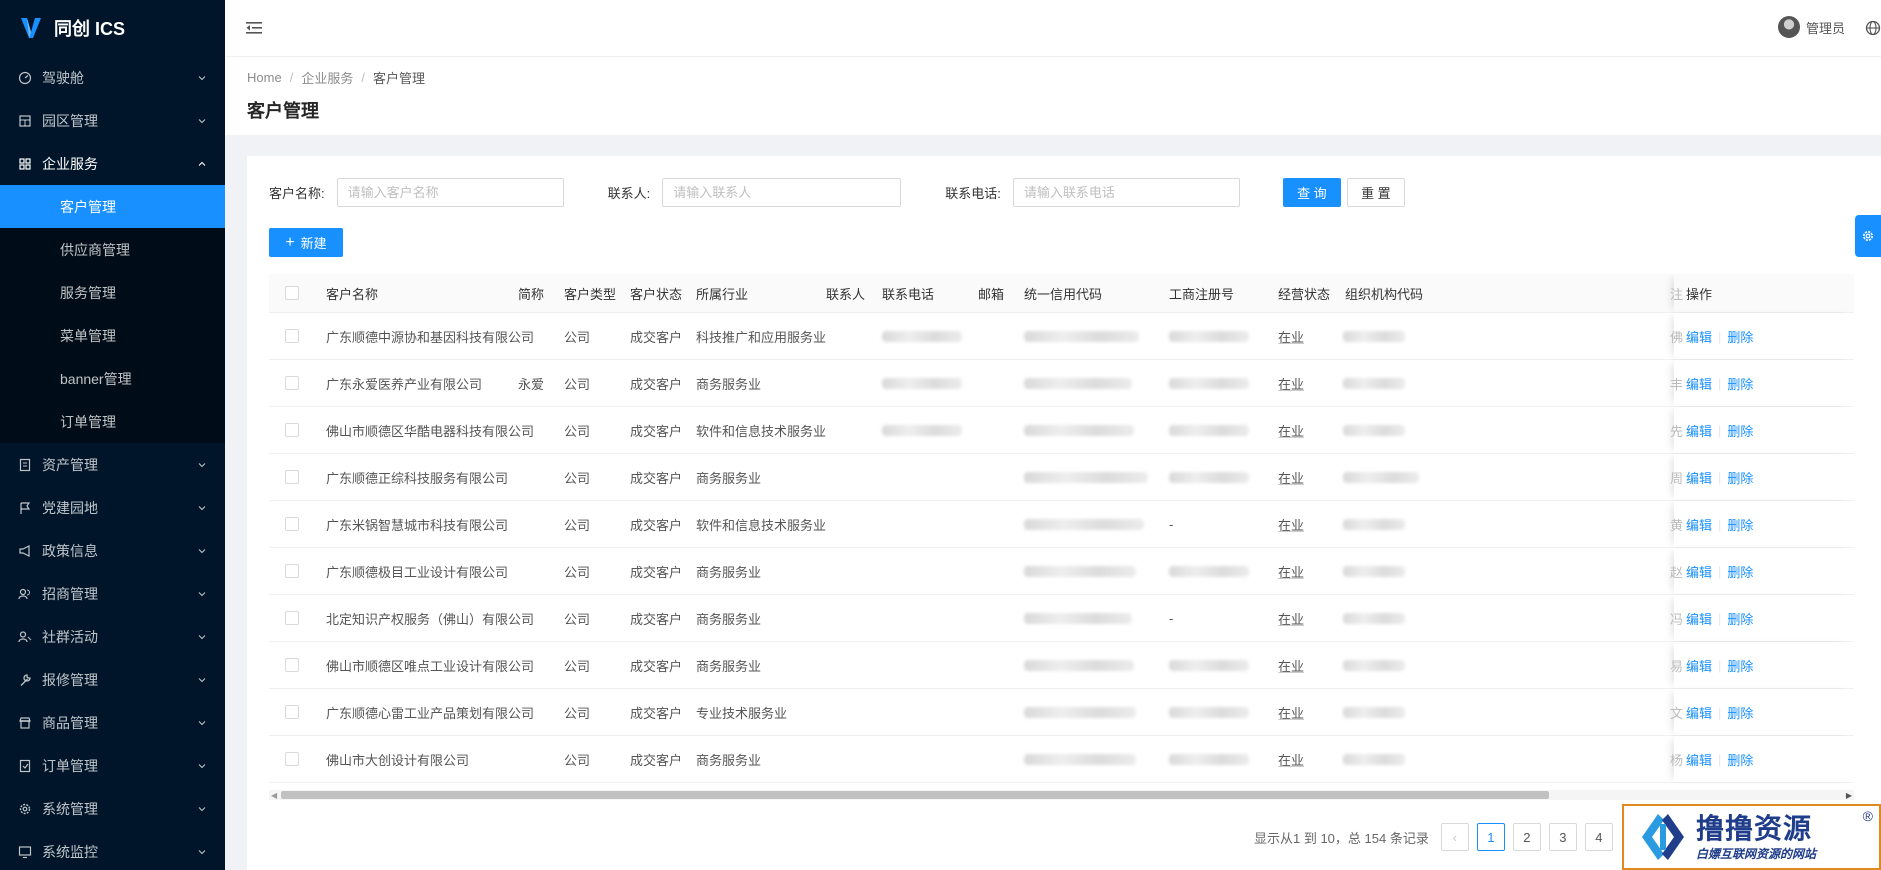  What do you see at coordinates (1061, 571) in the screenshot?
I see `table-row: 广东顺德极目工业设计有限公司 公司 成交客户 商务服务业 在业 赵编辑 | 删除` at bounding box center [1061, 571].